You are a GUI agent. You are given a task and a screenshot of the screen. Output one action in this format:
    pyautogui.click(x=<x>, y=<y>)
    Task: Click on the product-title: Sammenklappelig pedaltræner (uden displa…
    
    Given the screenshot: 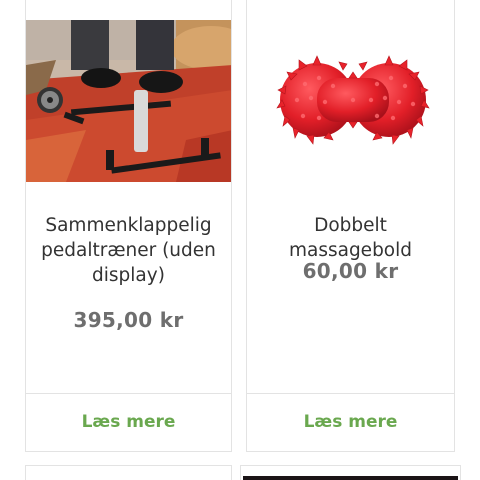 What is the action you would take?
    pyautogui.click(x=128, y=250)
    